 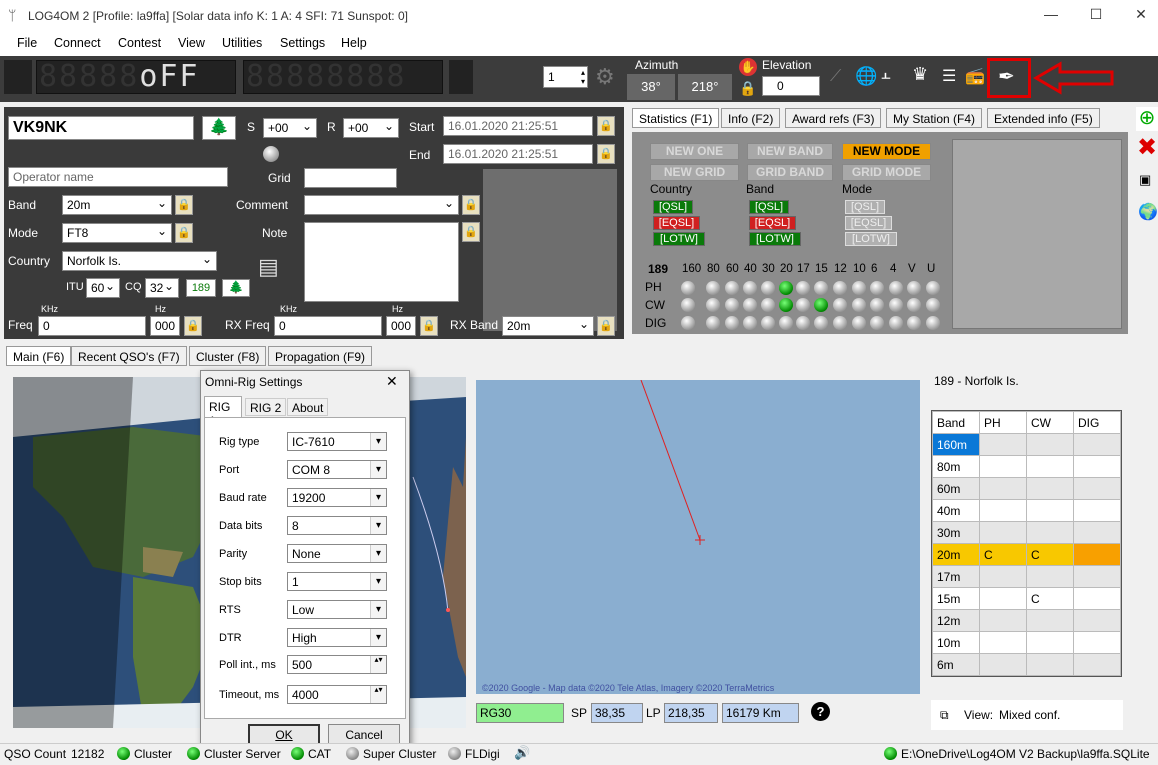 What do you see at coordinates (103, 288) in the screenshot?
I see `itu-select: 60` at bounding box center [103, 288].